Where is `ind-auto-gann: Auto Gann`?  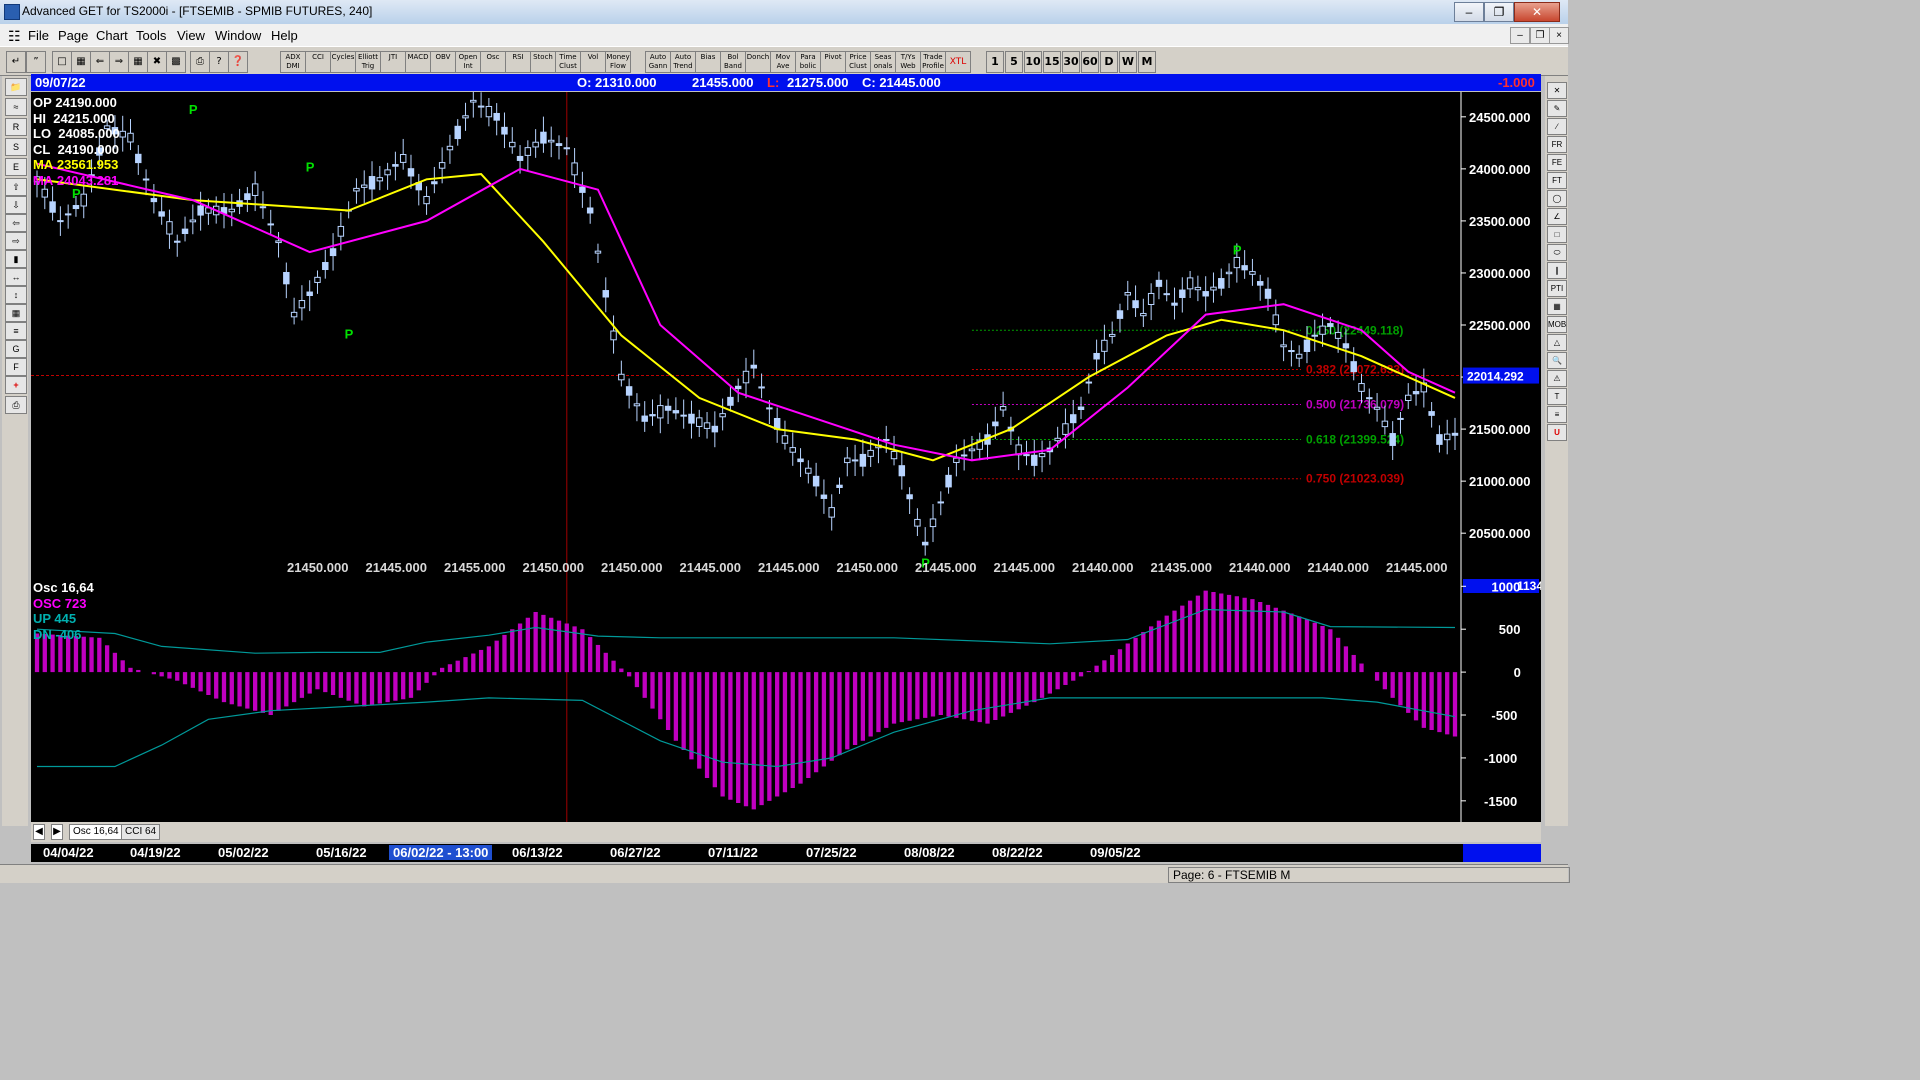
ind-auto-gann: Auto Gann is located at coordinates (658, 62).